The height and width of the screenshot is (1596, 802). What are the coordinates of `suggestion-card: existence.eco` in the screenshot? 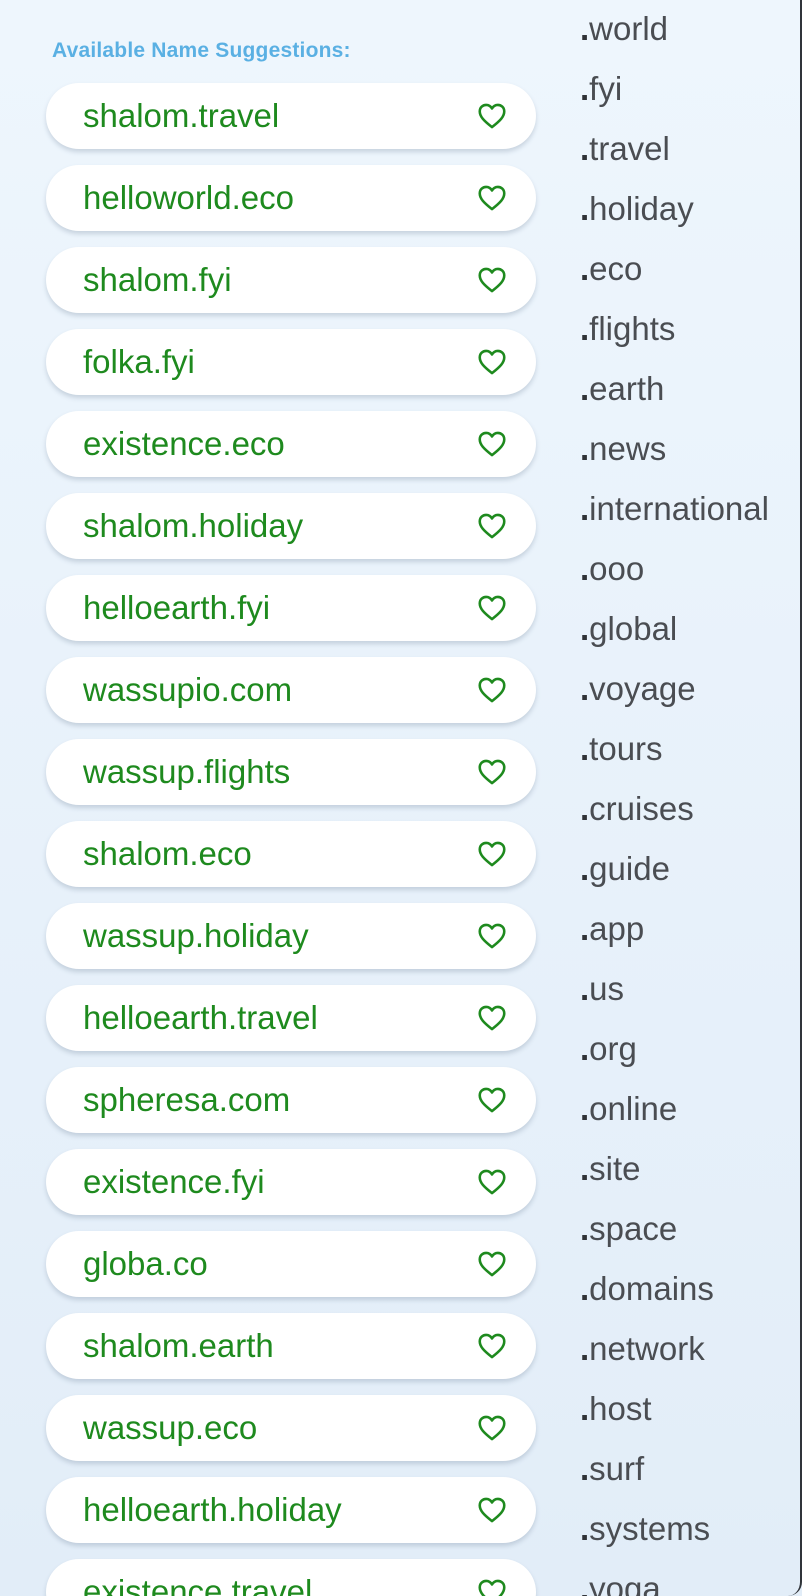 It's located at (291, 444).